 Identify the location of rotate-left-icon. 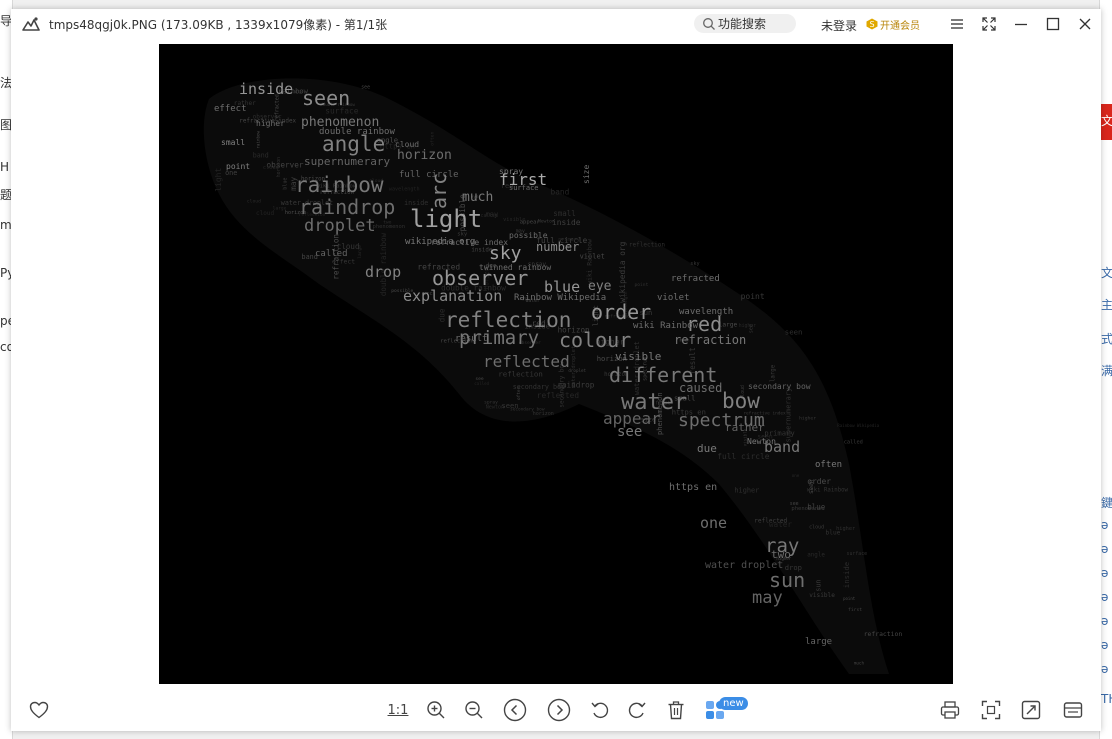
(600, 710).